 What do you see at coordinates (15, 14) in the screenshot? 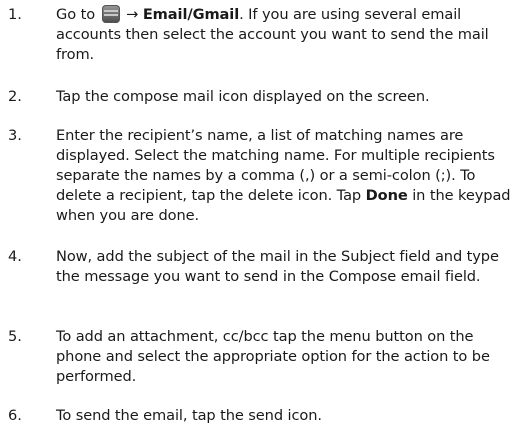
I see `step-number: 1.` at bounding box center [15, 14].